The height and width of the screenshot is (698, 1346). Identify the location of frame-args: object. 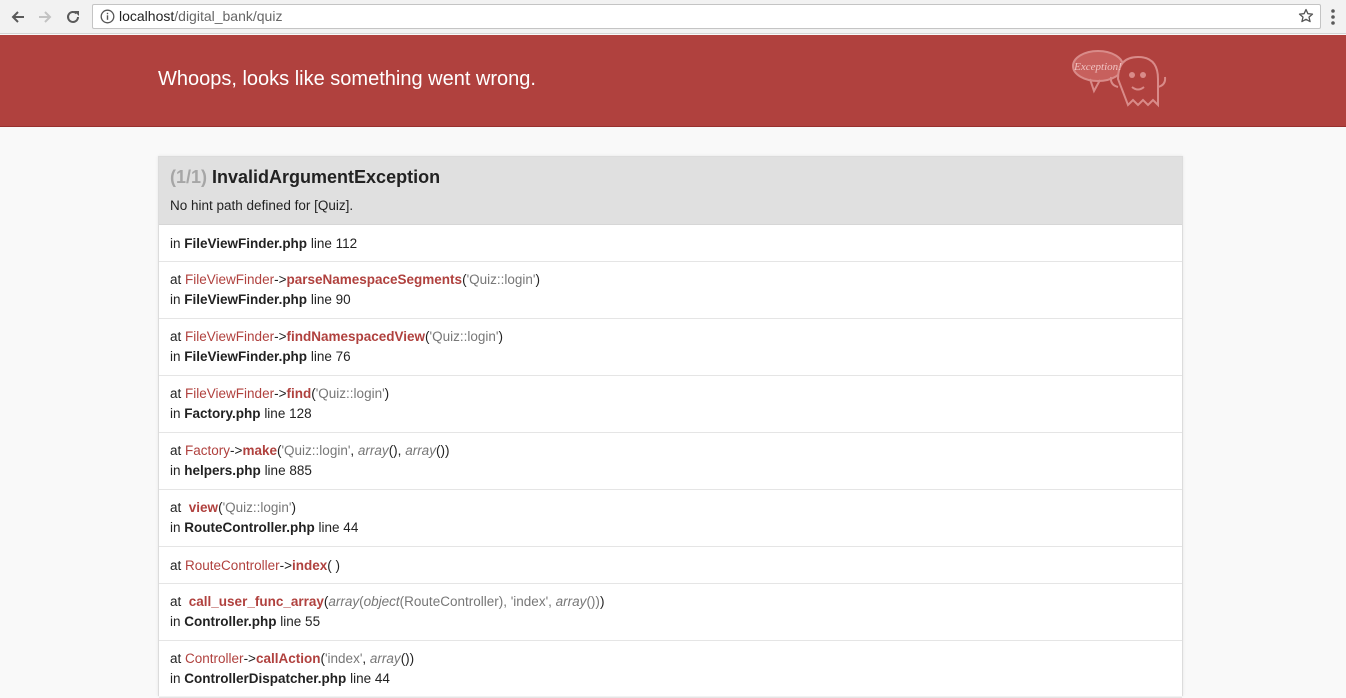
(381, 601).